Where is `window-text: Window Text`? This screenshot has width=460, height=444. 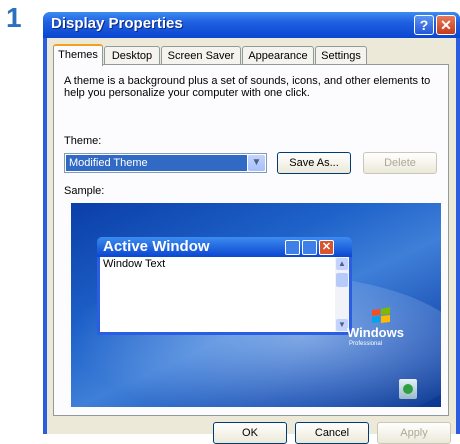 window-text: Window Text is located at coordinates (134, 264).